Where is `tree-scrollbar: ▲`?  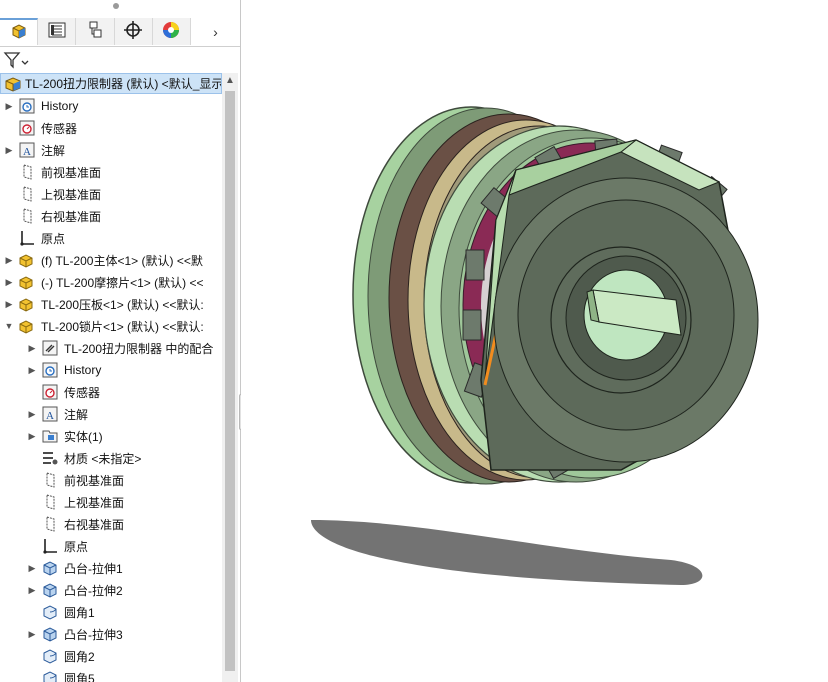 tree-scrollbar: ▲ is located at coordinates (230, 377).